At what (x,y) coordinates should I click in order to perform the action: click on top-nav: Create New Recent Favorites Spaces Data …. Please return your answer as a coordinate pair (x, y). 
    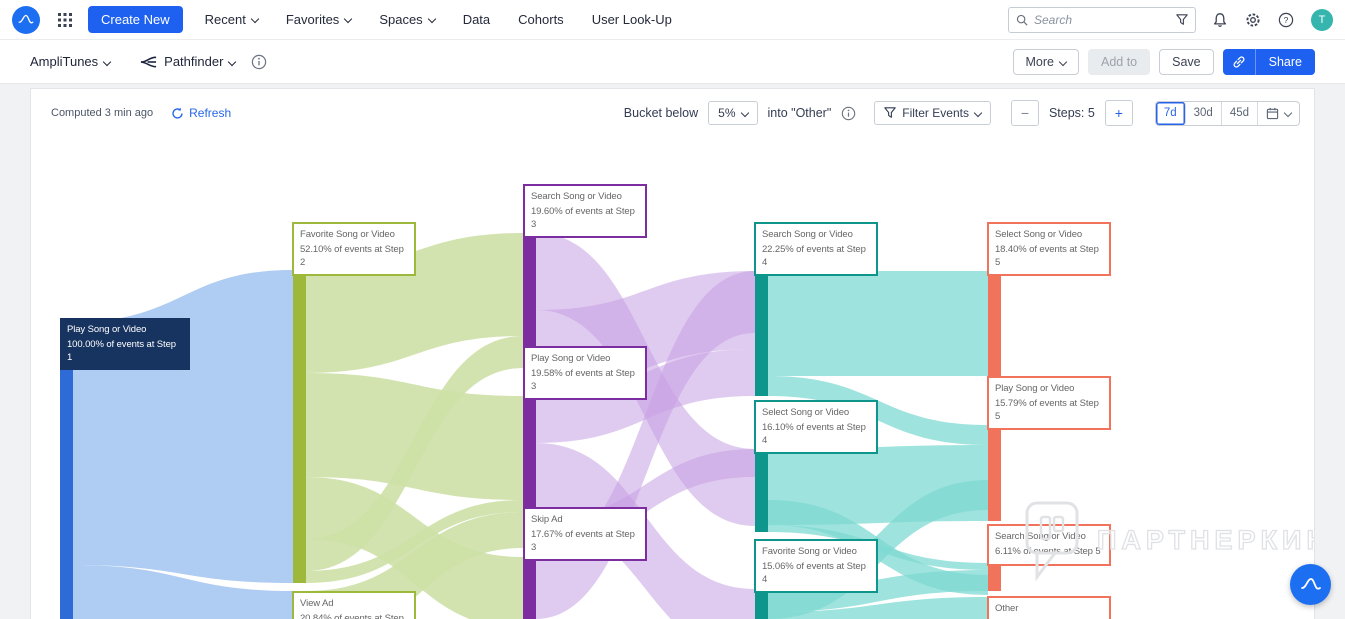
    Looking at the image, I should click on (672, 20).